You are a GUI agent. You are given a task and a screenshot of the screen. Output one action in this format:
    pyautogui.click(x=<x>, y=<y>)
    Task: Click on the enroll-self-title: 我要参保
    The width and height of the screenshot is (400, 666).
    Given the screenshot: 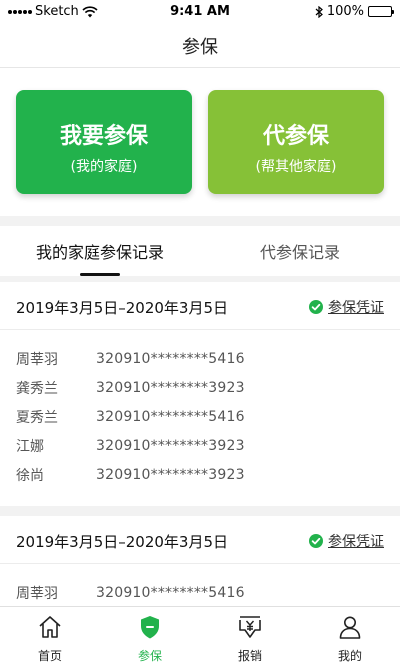 What is the action you would take?
    pyautogui.click(x=103, y=136)
    